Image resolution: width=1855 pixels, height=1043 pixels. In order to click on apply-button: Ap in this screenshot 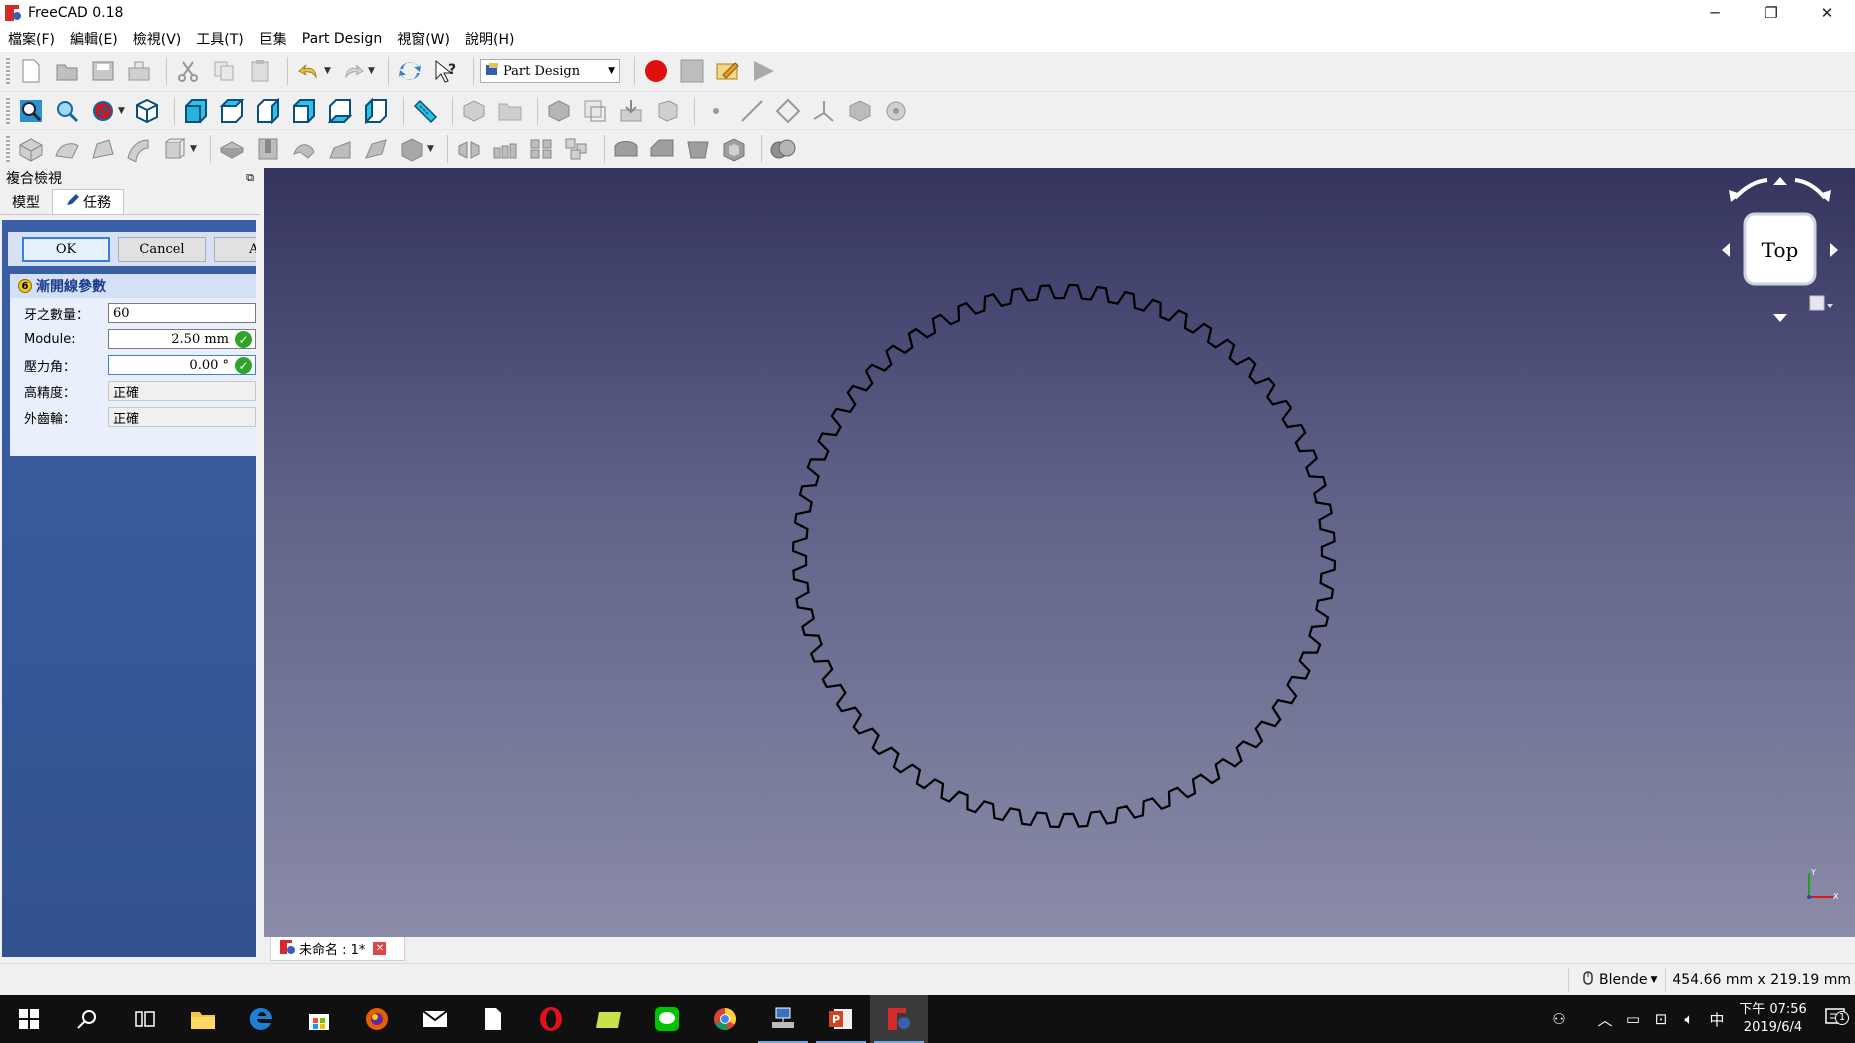, I will do `click(235, 249)`.